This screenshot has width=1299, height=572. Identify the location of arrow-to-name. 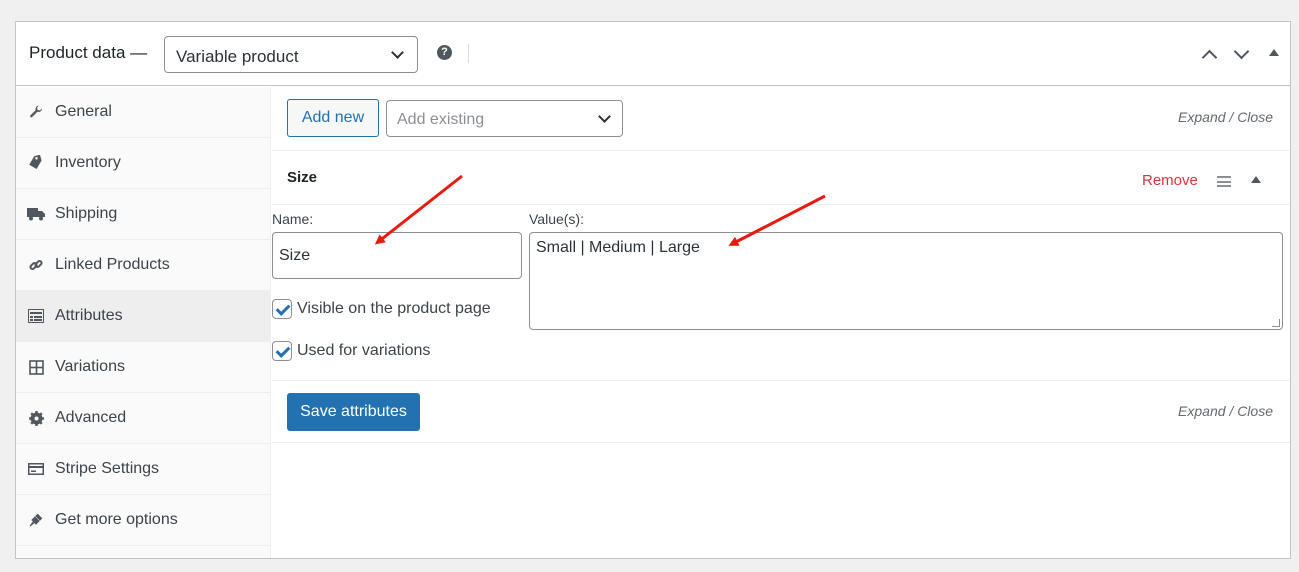
(418, 209).